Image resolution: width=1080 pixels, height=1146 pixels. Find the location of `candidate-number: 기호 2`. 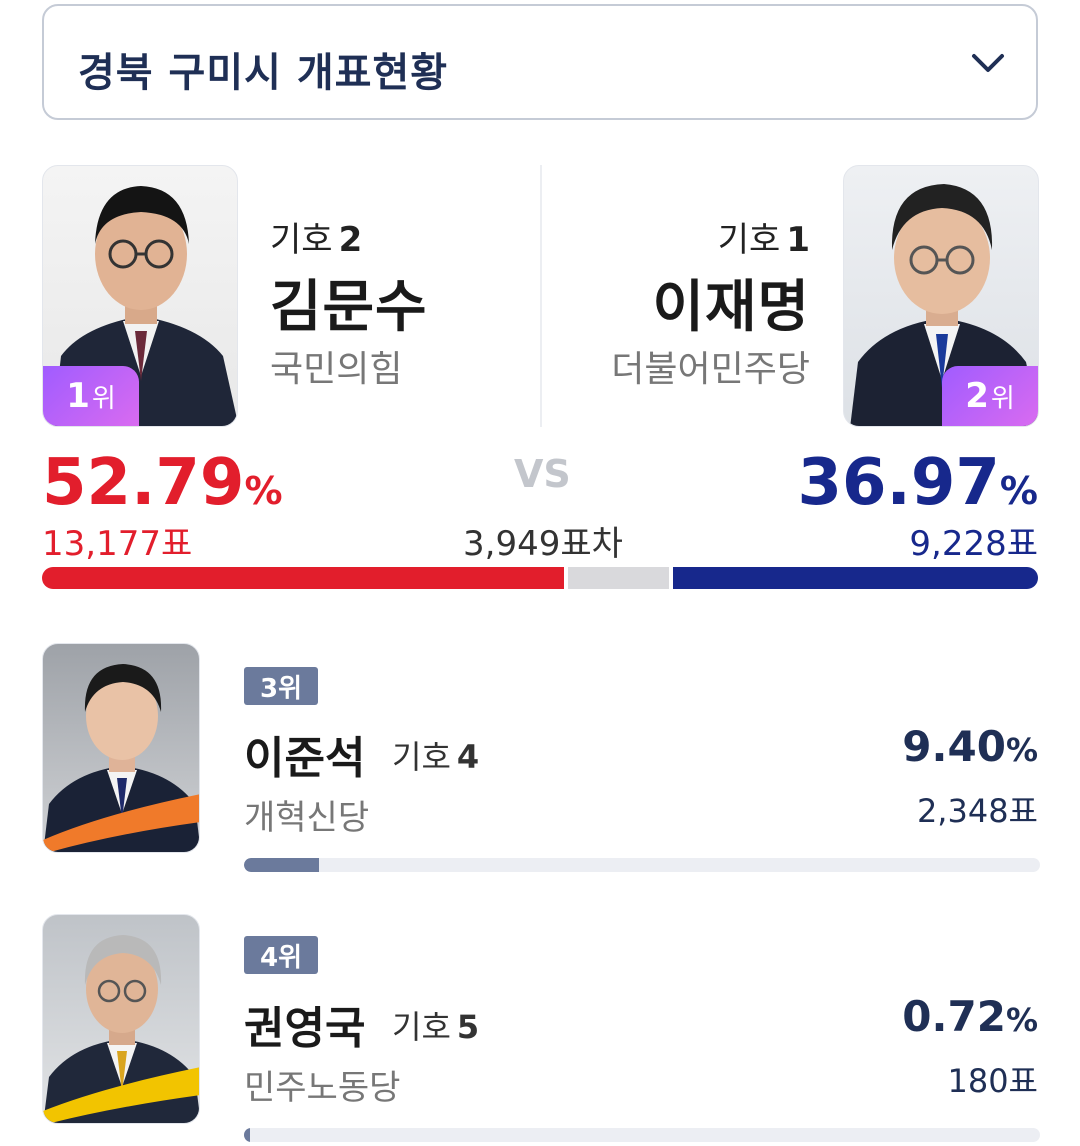

candidate-number: 기호 2 is located at coordinates (316, 240).